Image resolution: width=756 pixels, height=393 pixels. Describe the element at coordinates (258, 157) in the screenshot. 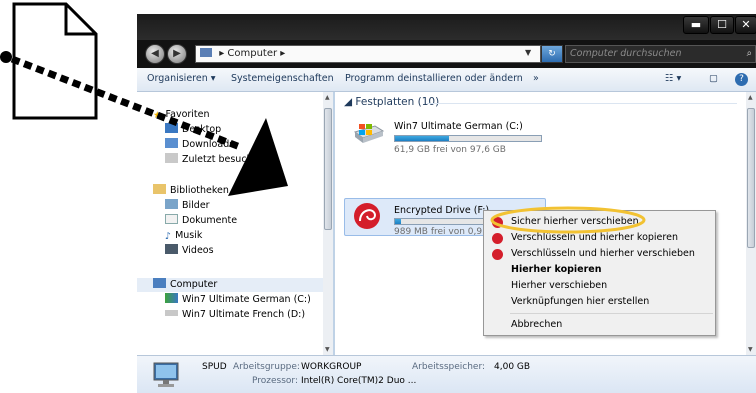

I see `arrow-pointer-icon` at that location.